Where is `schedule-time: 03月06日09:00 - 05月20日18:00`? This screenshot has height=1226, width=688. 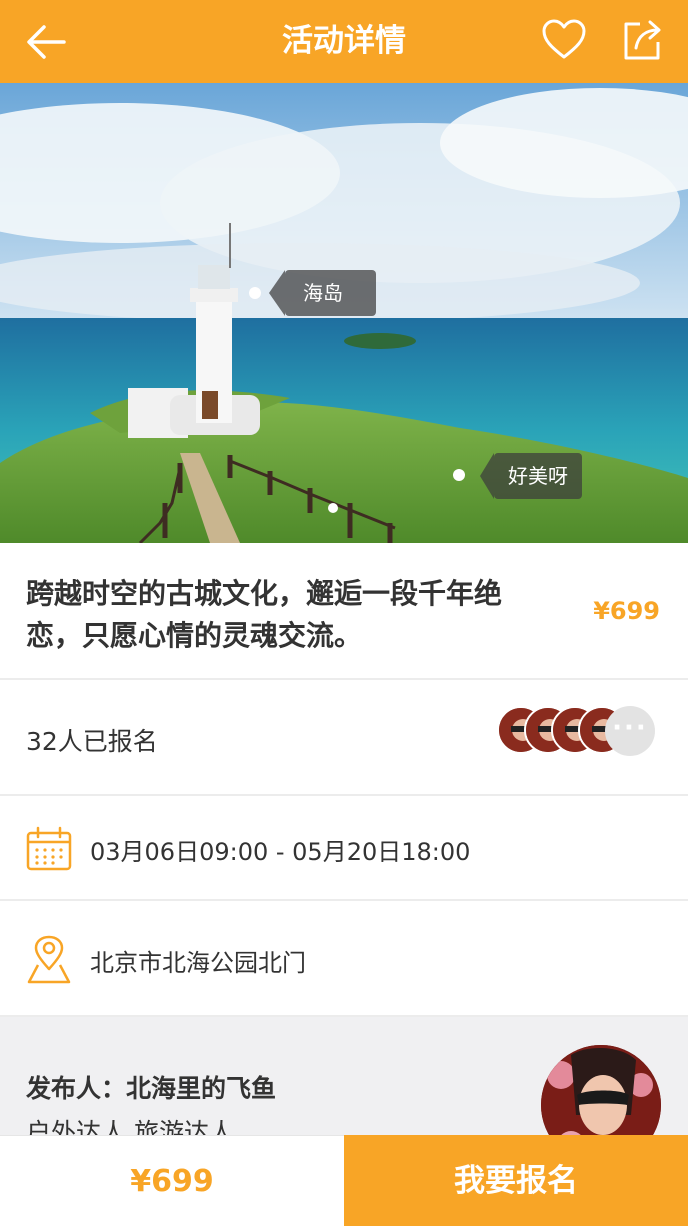
schedule-time: 03月06日09:00 - 05月20日18:00 is located at coordinates (280, 852).